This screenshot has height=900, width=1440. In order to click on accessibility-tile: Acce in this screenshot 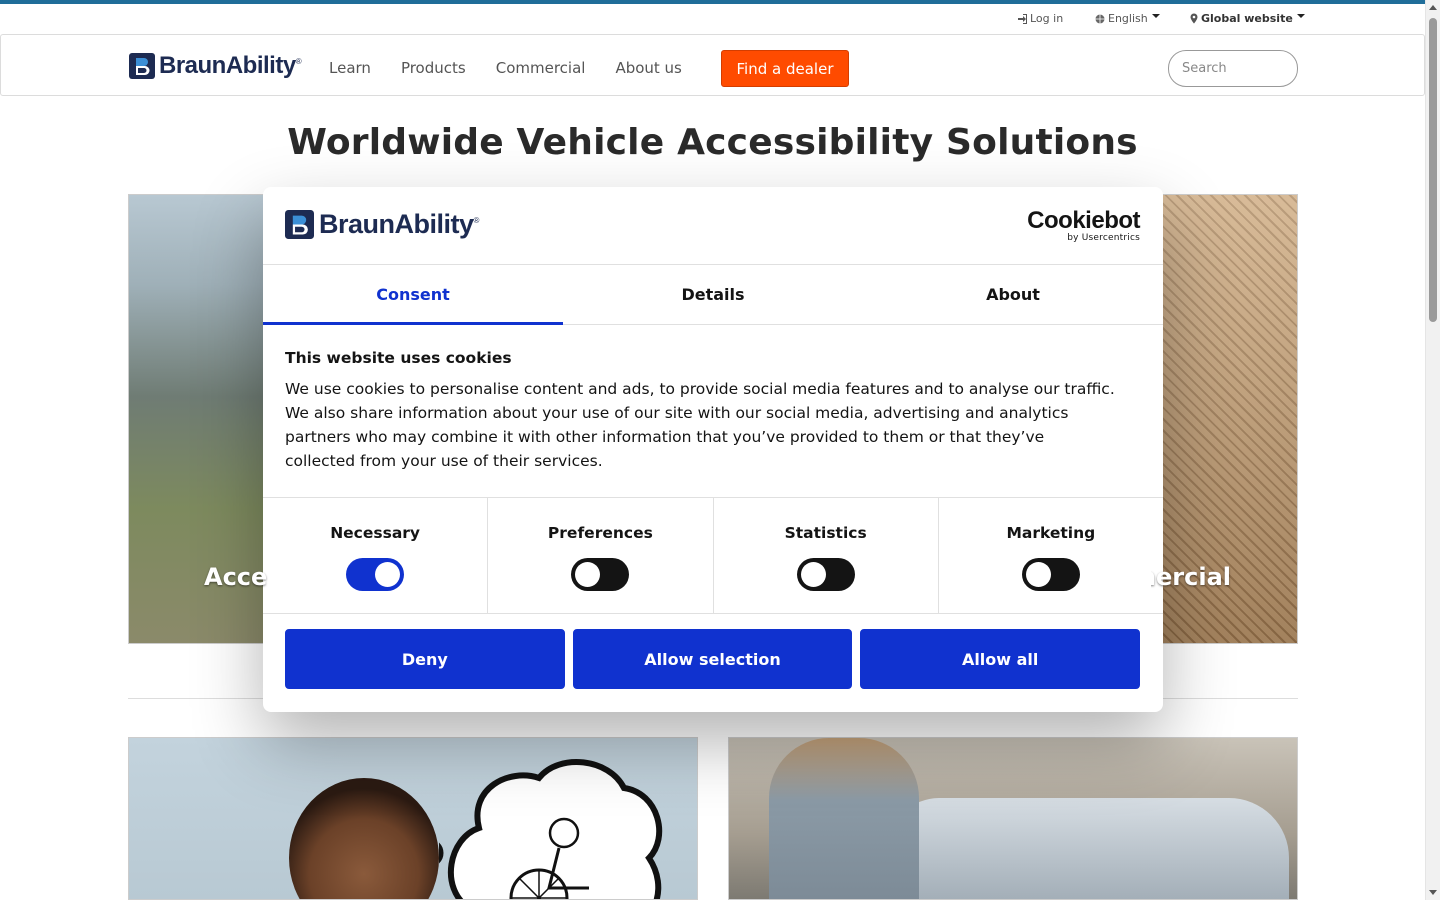, I will do `click(203, 419)`.